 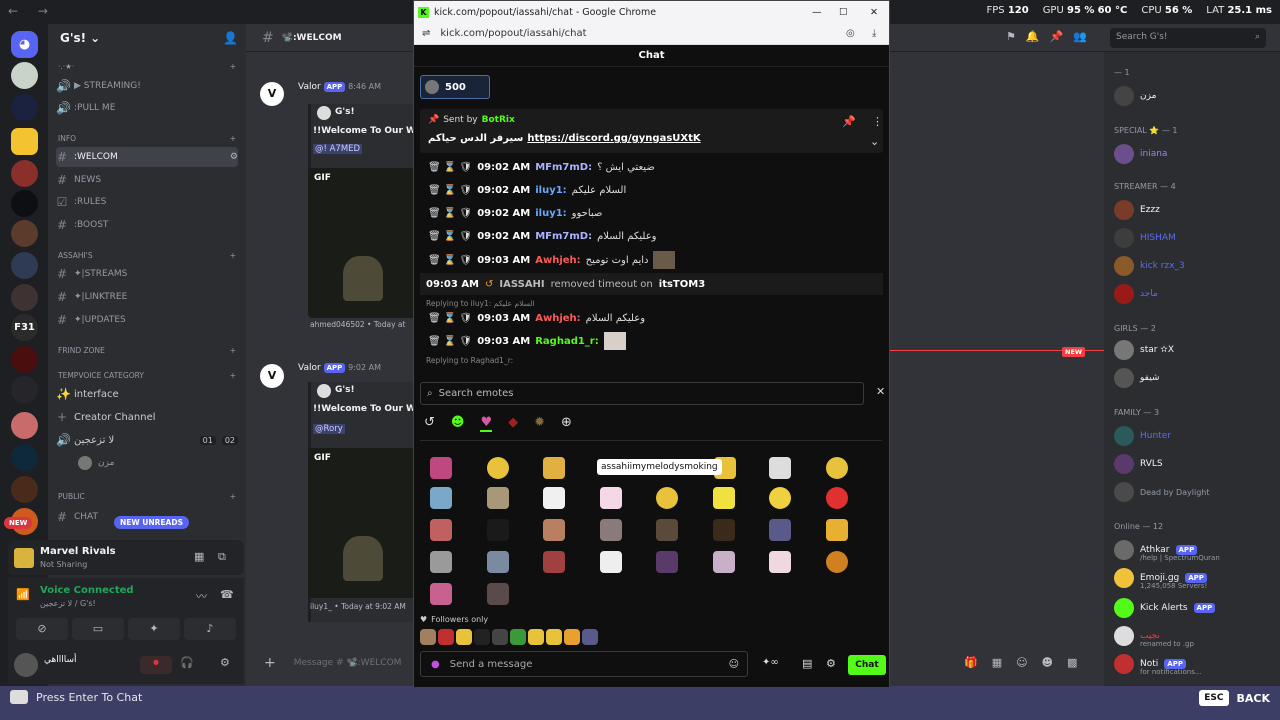 What do you see at coordinates (147, 258) in the screenshot?
I see `category-assahis: ASSAHI'S +` at bounding box center [147, 258].